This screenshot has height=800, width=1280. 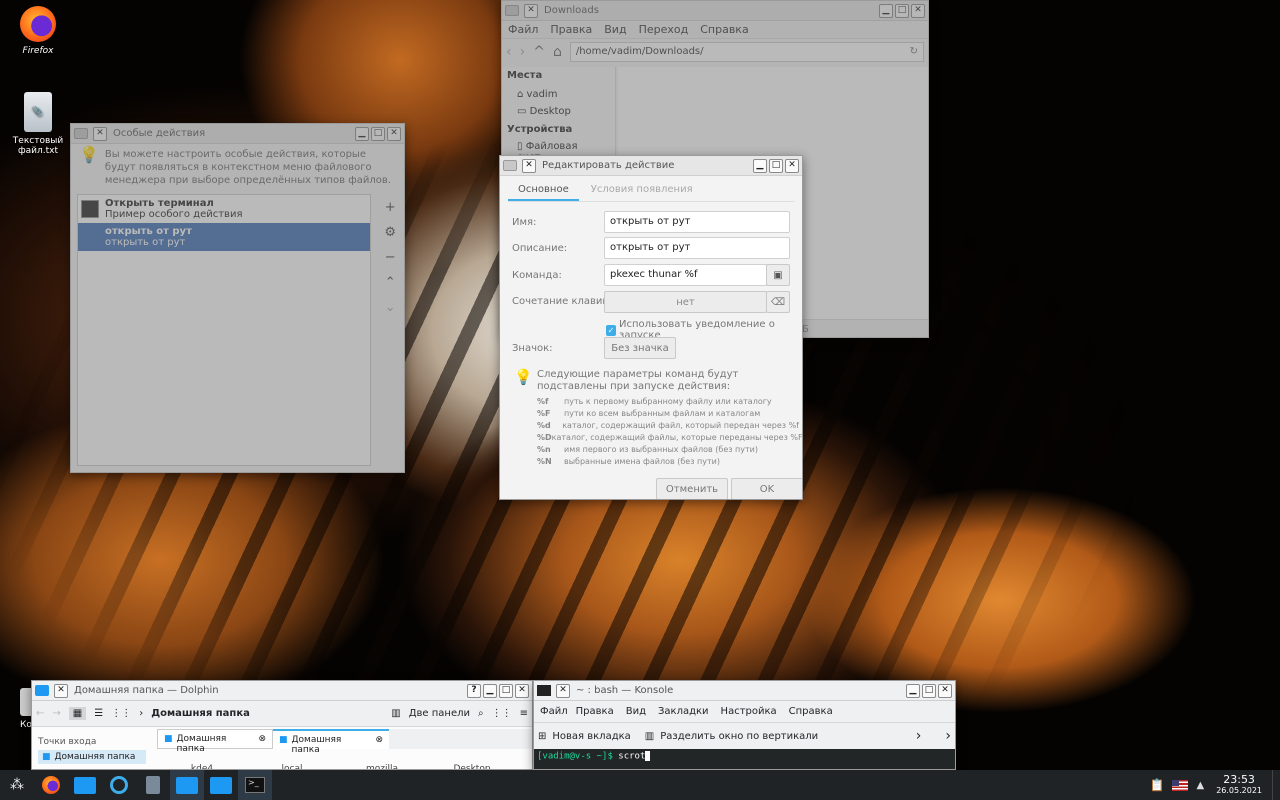 I want to click on gear-icon: ⚙, so click(x=390, y=232).